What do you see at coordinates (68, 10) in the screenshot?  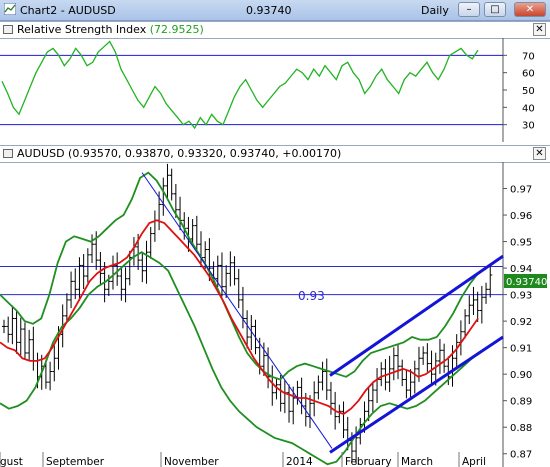 I see `window-title: Chart2 - AUDUSD` at bounding box center [68, 10].